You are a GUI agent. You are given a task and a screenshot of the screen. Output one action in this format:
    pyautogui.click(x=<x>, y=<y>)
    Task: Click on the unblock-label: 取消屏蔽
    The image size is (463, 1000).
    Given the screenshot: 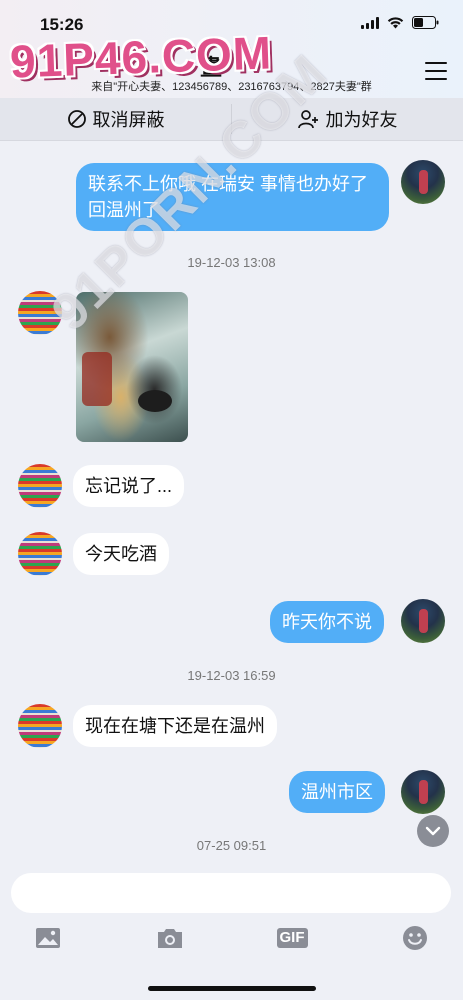 What is the action you would take?
    pyautogui.click(x=128, y=120)
    